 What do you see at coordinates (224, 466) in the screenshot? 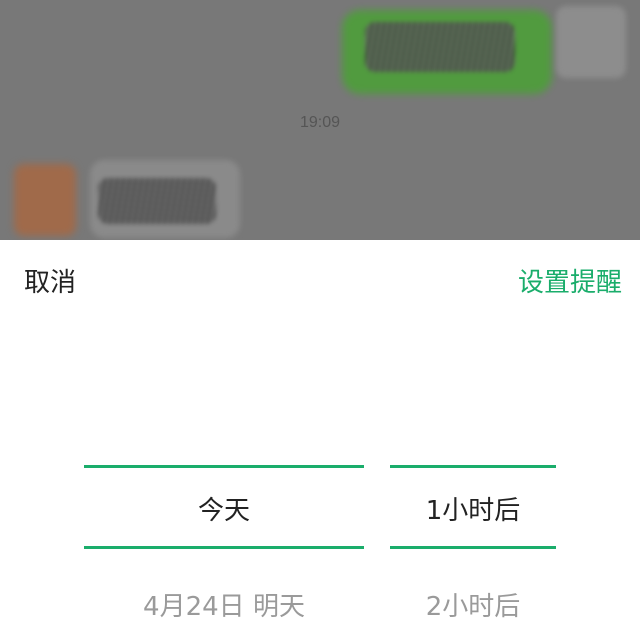
I see `date-selection-line-top` at bounding box center [224, 466].